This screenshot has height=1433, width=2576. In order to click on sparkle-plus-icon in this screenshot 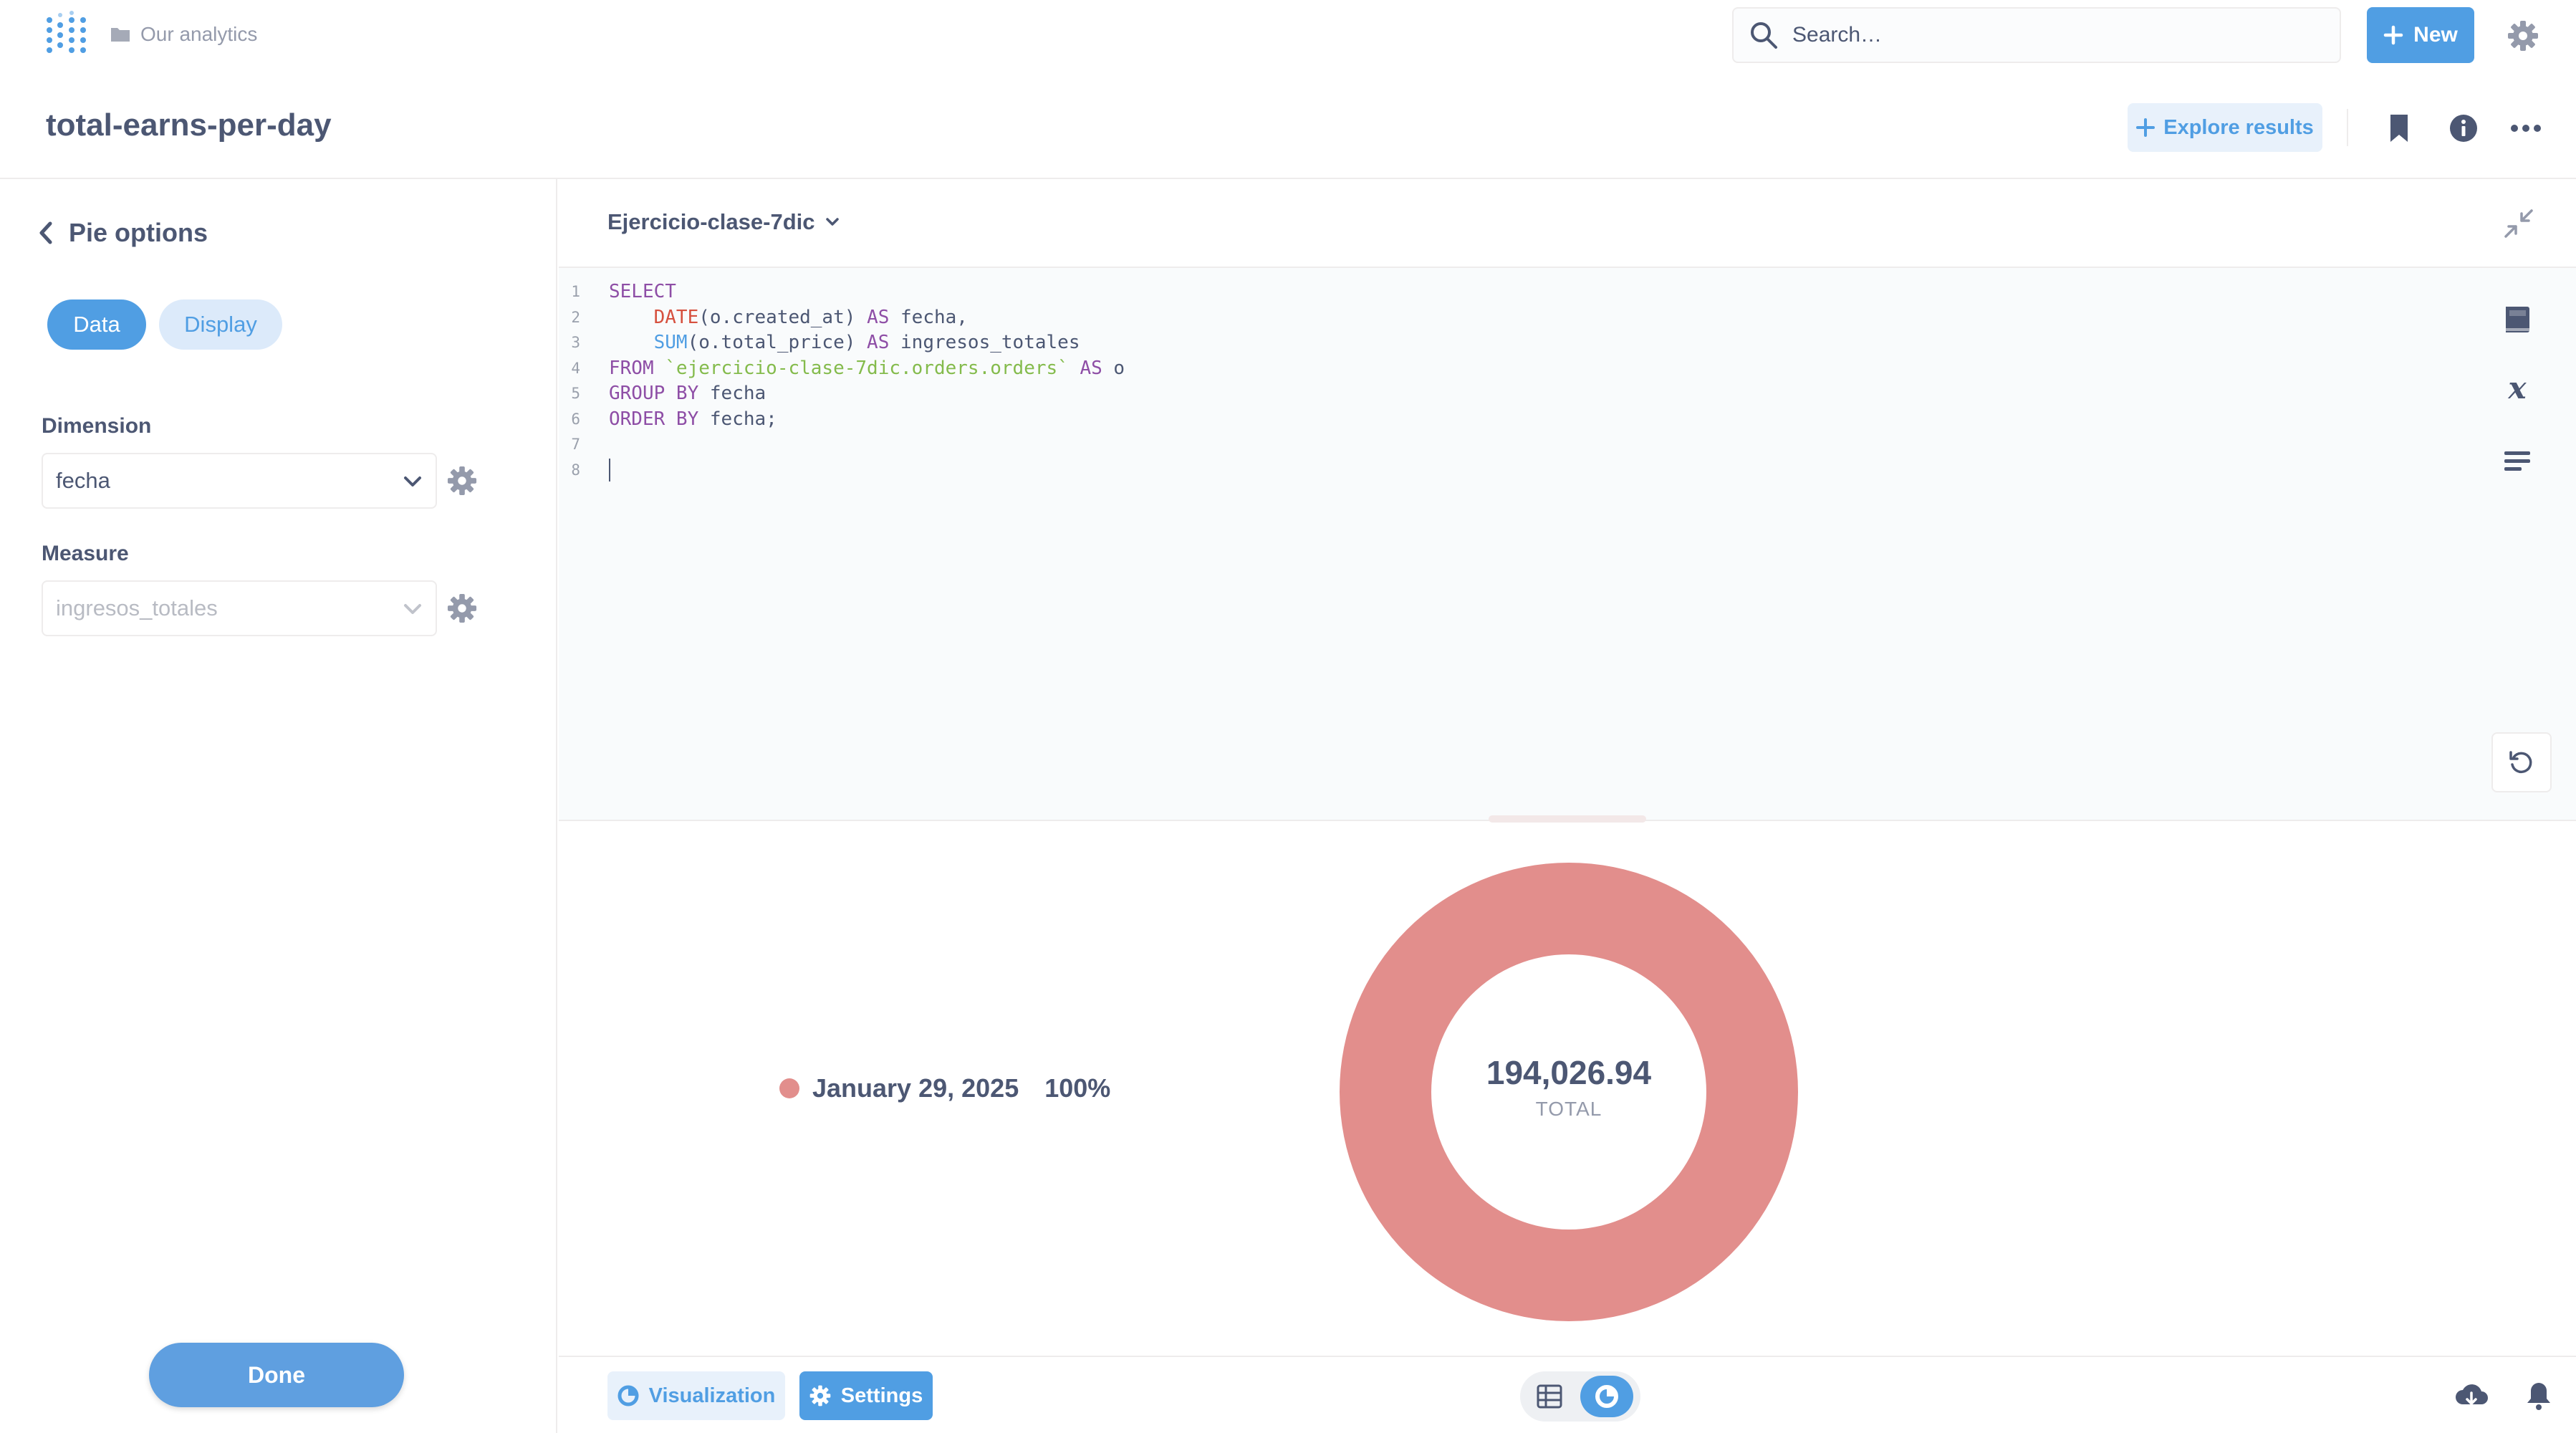, I will do `click(2146, 127)`.